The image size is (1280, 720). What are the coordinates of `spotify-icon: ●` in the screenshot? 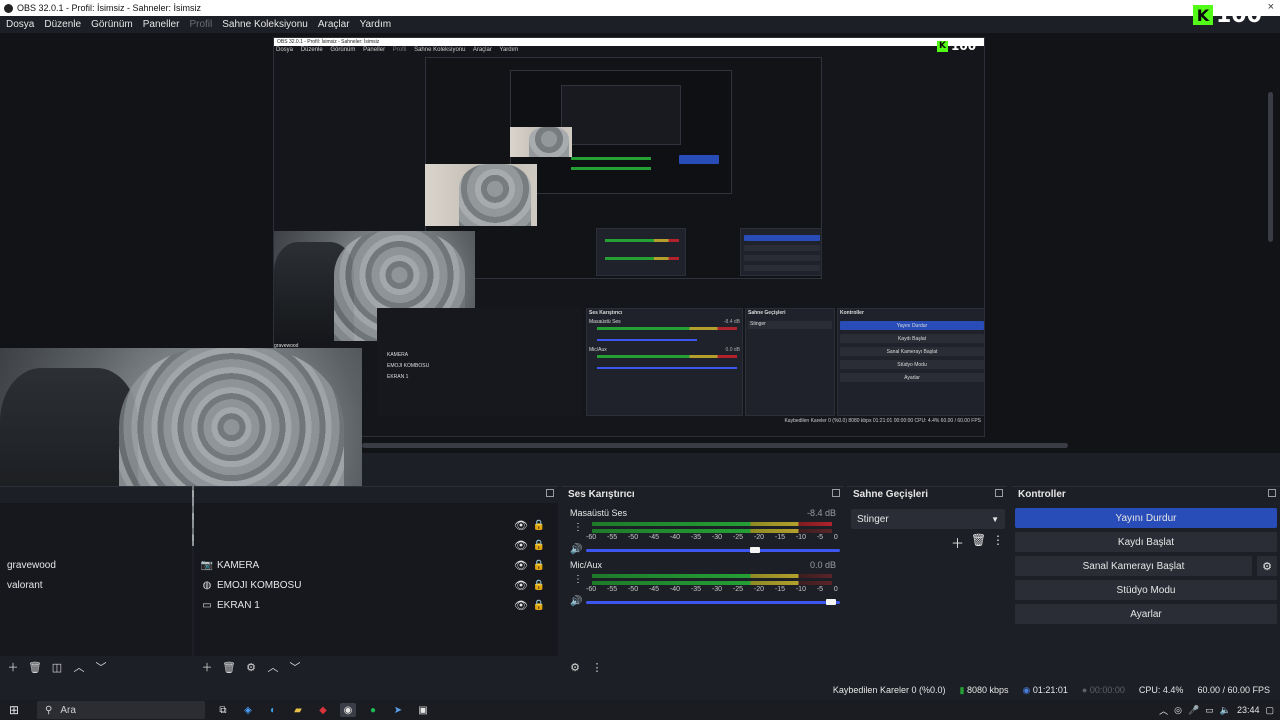 It's located at (373, 710).